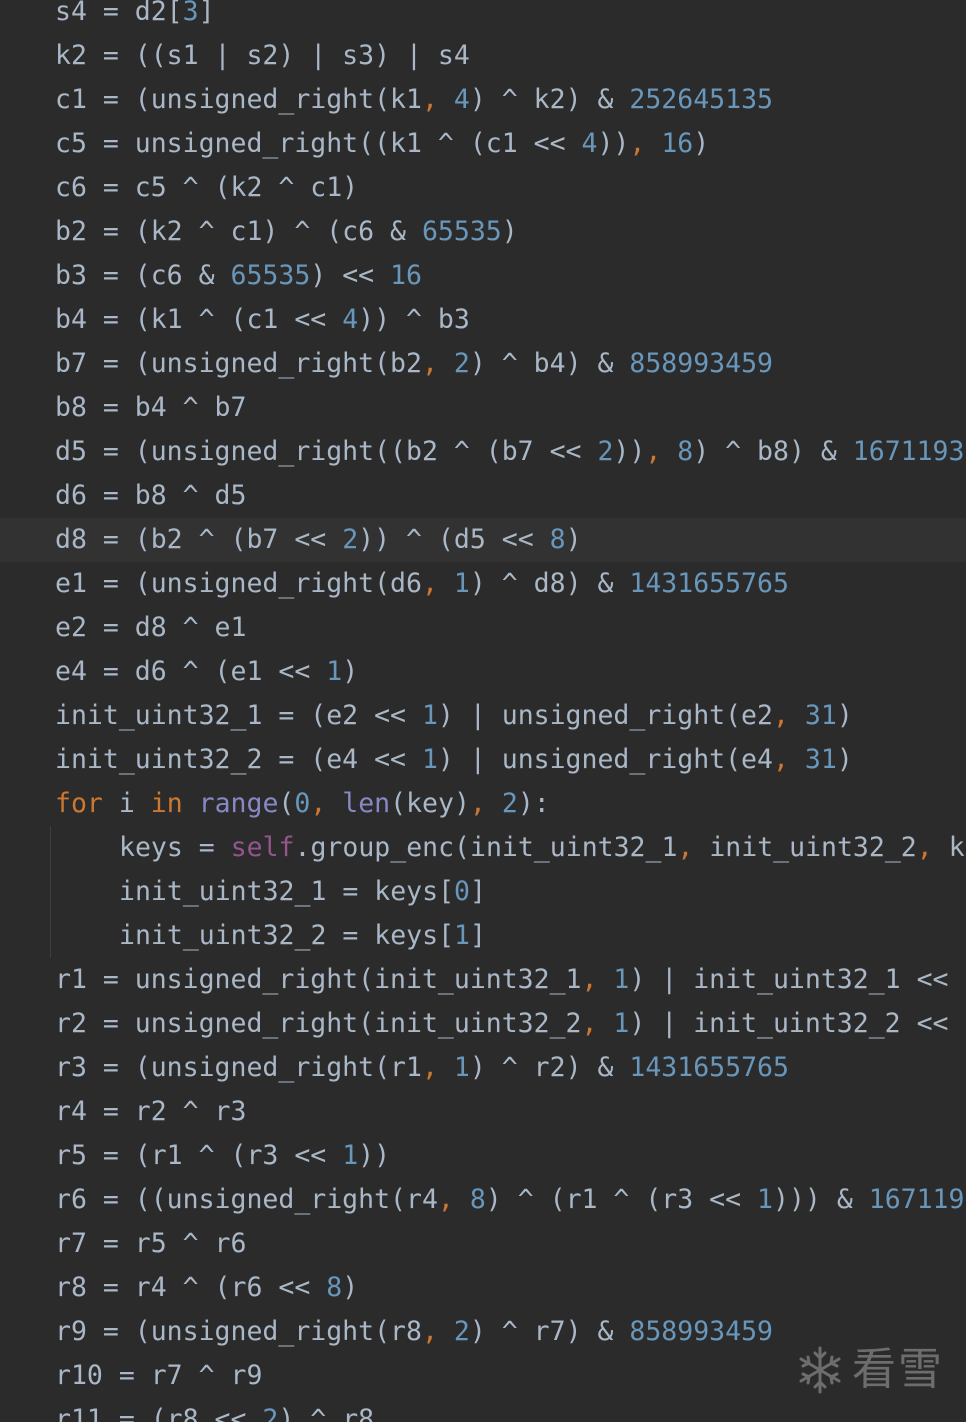 This screenshot has width=966, height=1422. What do you see at coordinates (820, 759) in the screenshot?
I see `code-token: 31` at bounding box center [820, 759].